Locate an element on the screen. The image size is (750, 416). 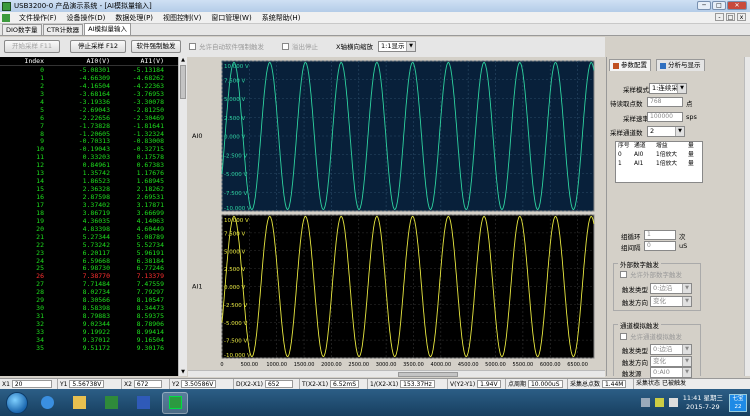
start-sampling-button: 开始采样 F11 is located at coordinates (32, 46).